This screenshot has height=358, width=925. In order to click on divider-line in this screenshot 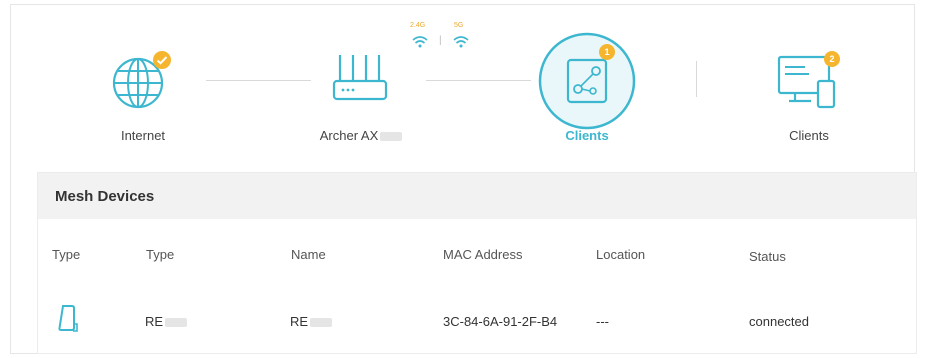, I will do `click(696, 79)`.